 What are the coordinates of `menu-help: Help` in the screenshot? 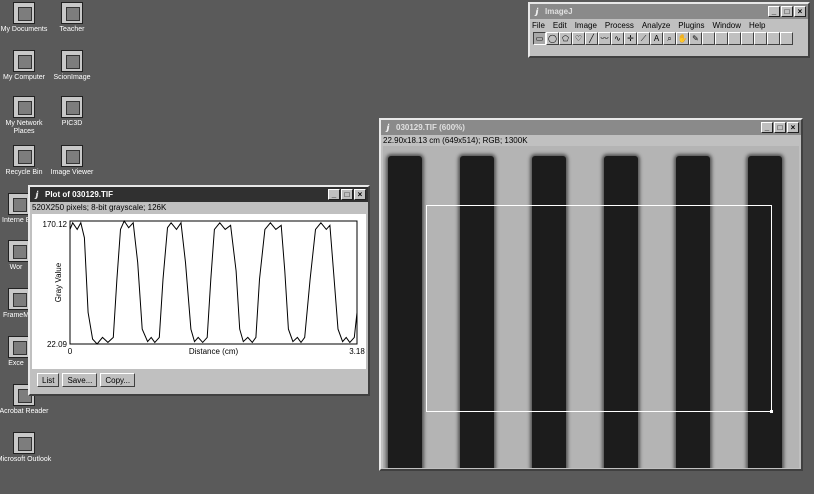 It's located at (757, 25).